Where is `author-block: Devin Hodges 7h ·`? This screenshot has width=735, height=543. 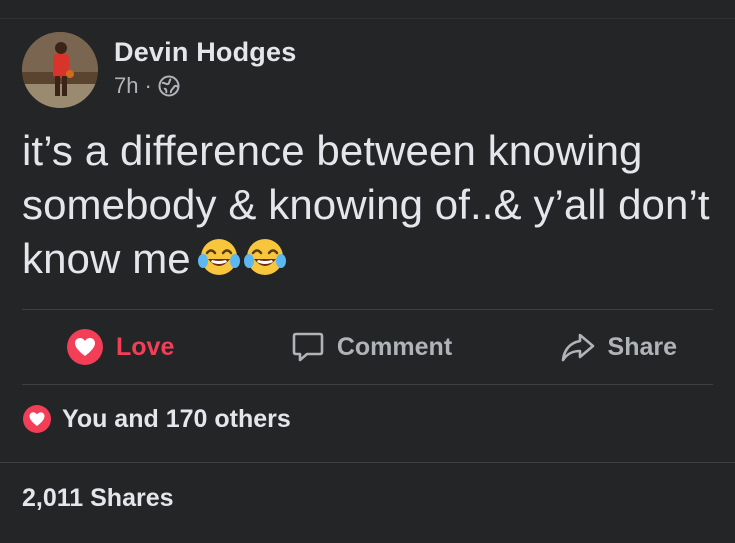
author-block: Devin Hodges 7h · is located at coordinates (205, 67).